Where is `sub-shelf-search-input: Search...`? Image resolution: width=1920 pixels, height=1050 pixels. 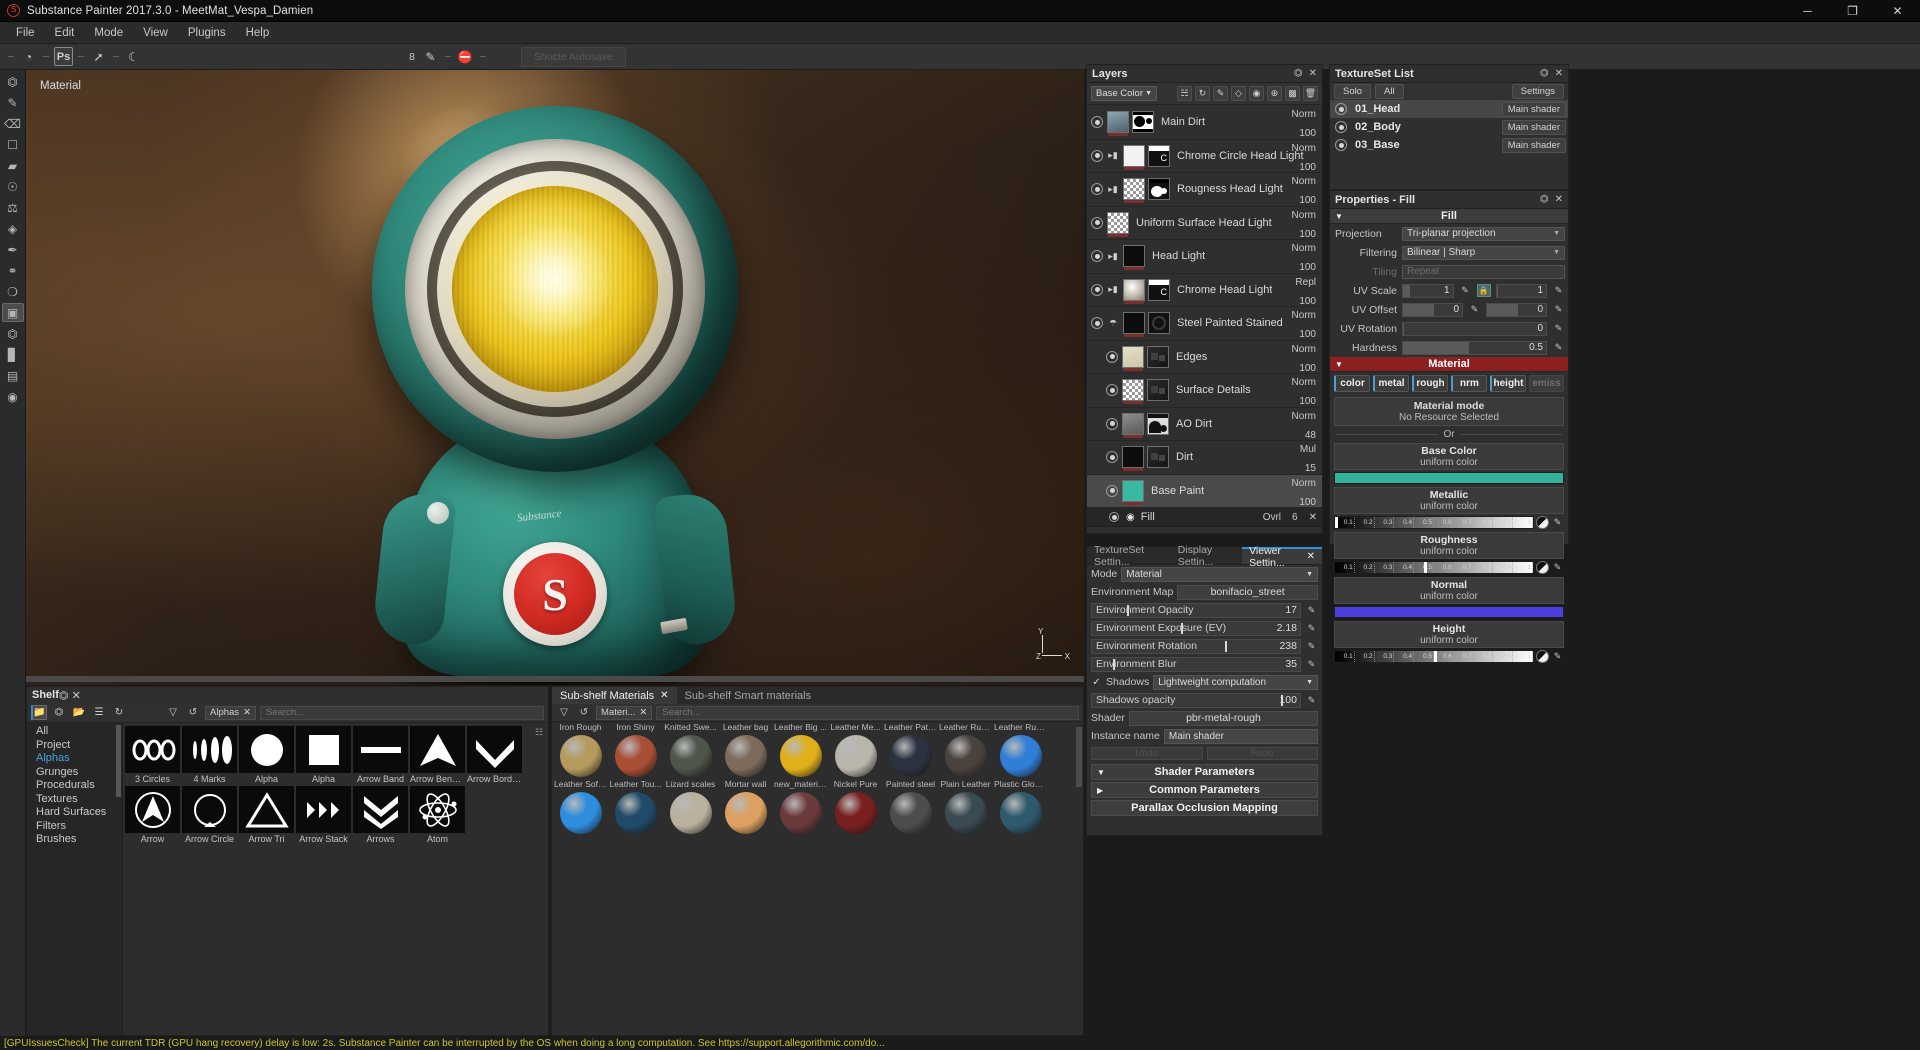
sub-shelf-search-input: Search... is located at coordinates (867, 712).